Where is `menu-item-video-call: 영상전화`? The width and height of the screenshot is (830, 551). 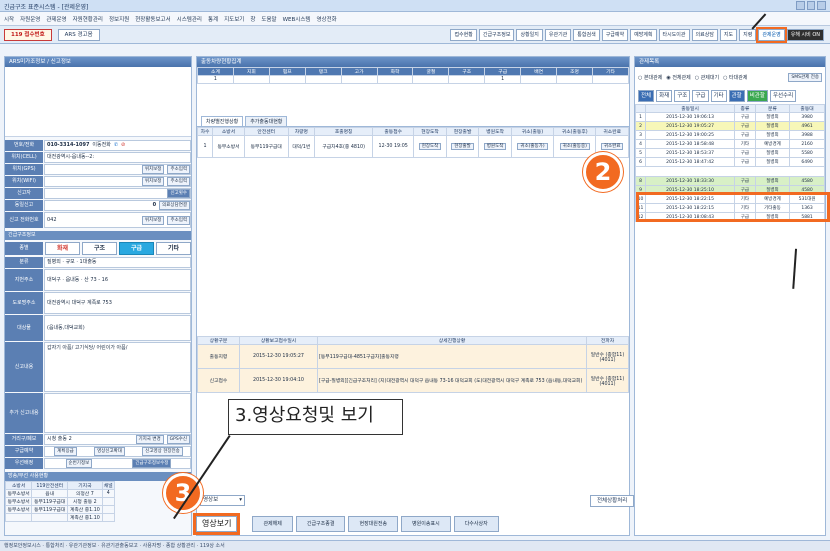 menu-item-video-call: 영상전화 is located at coordinates (326, 19).